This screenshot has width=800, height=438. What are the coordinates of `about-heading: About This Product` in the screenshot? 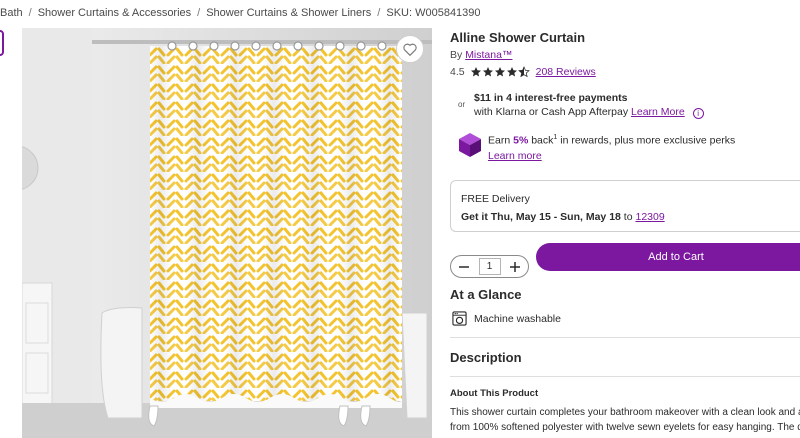 It's located at (494, 393).